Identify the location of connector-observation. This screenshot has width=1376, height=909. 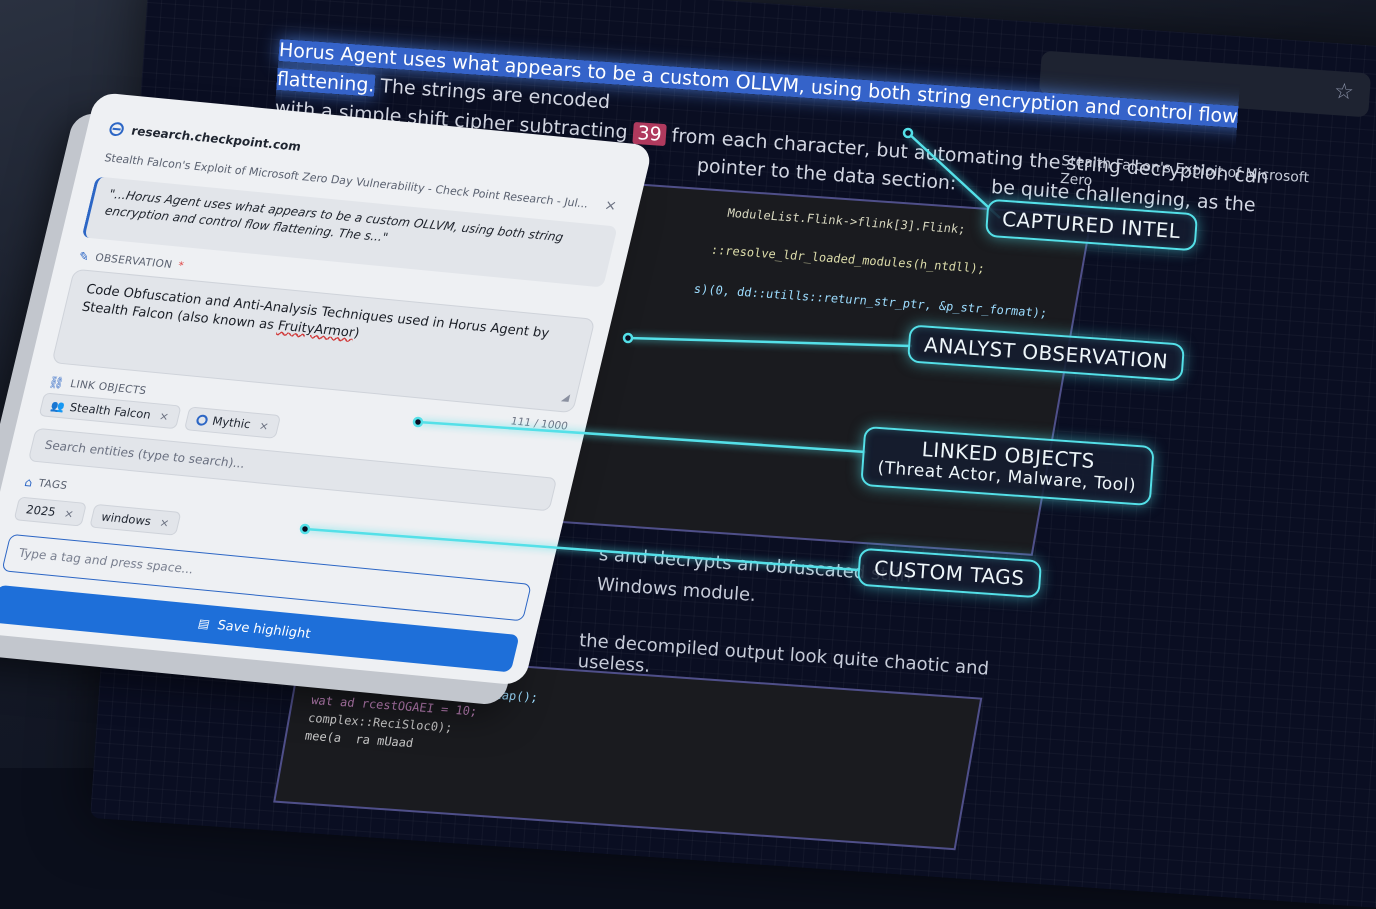
(770, 342).